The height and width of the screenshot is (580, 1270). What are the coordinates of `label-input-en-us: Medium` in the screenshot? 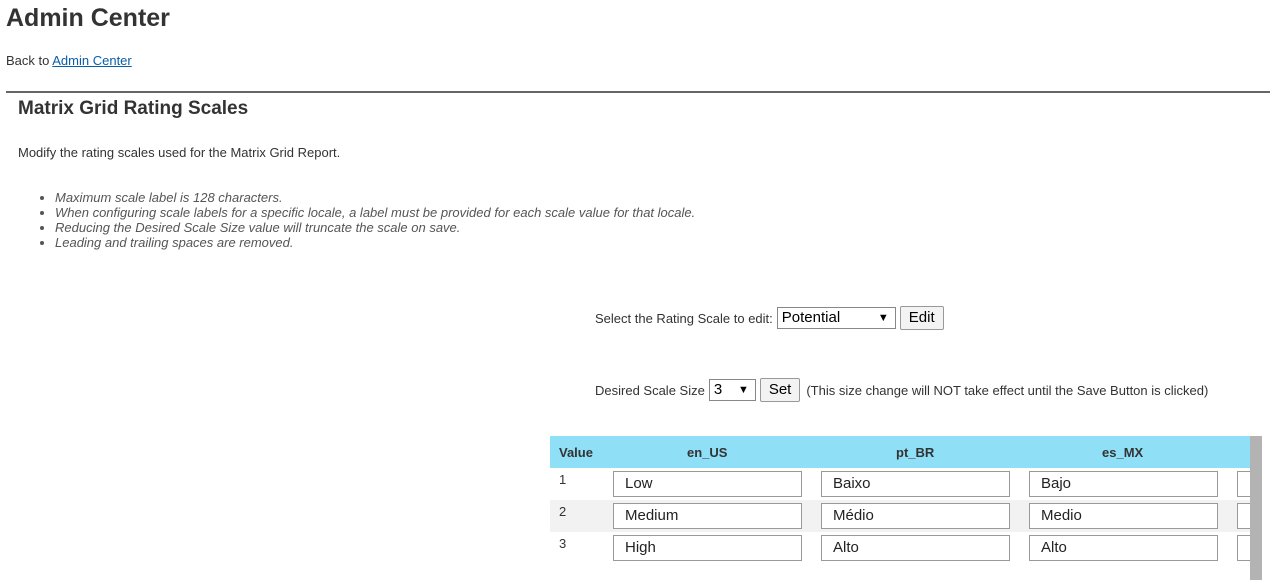 It's located at (707, 516).